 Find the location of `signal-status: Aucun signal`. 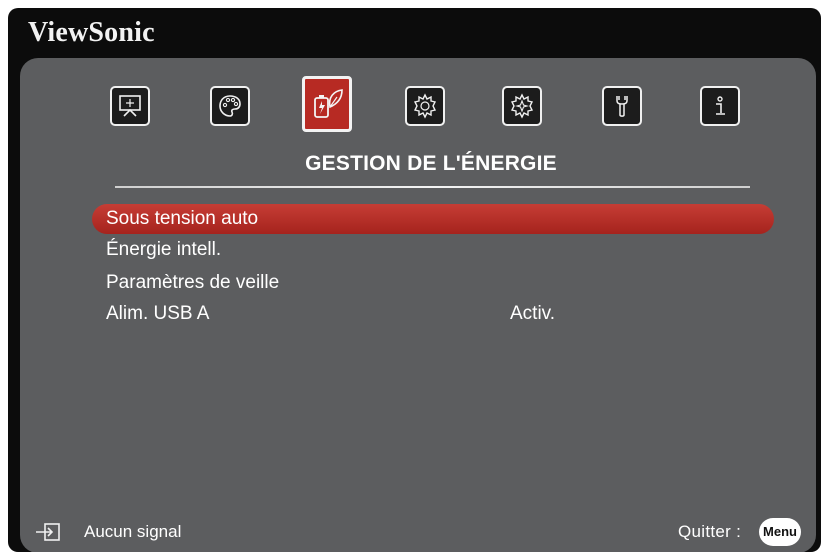

signal-status: Aucun signal is located at coordinates (133, 531).